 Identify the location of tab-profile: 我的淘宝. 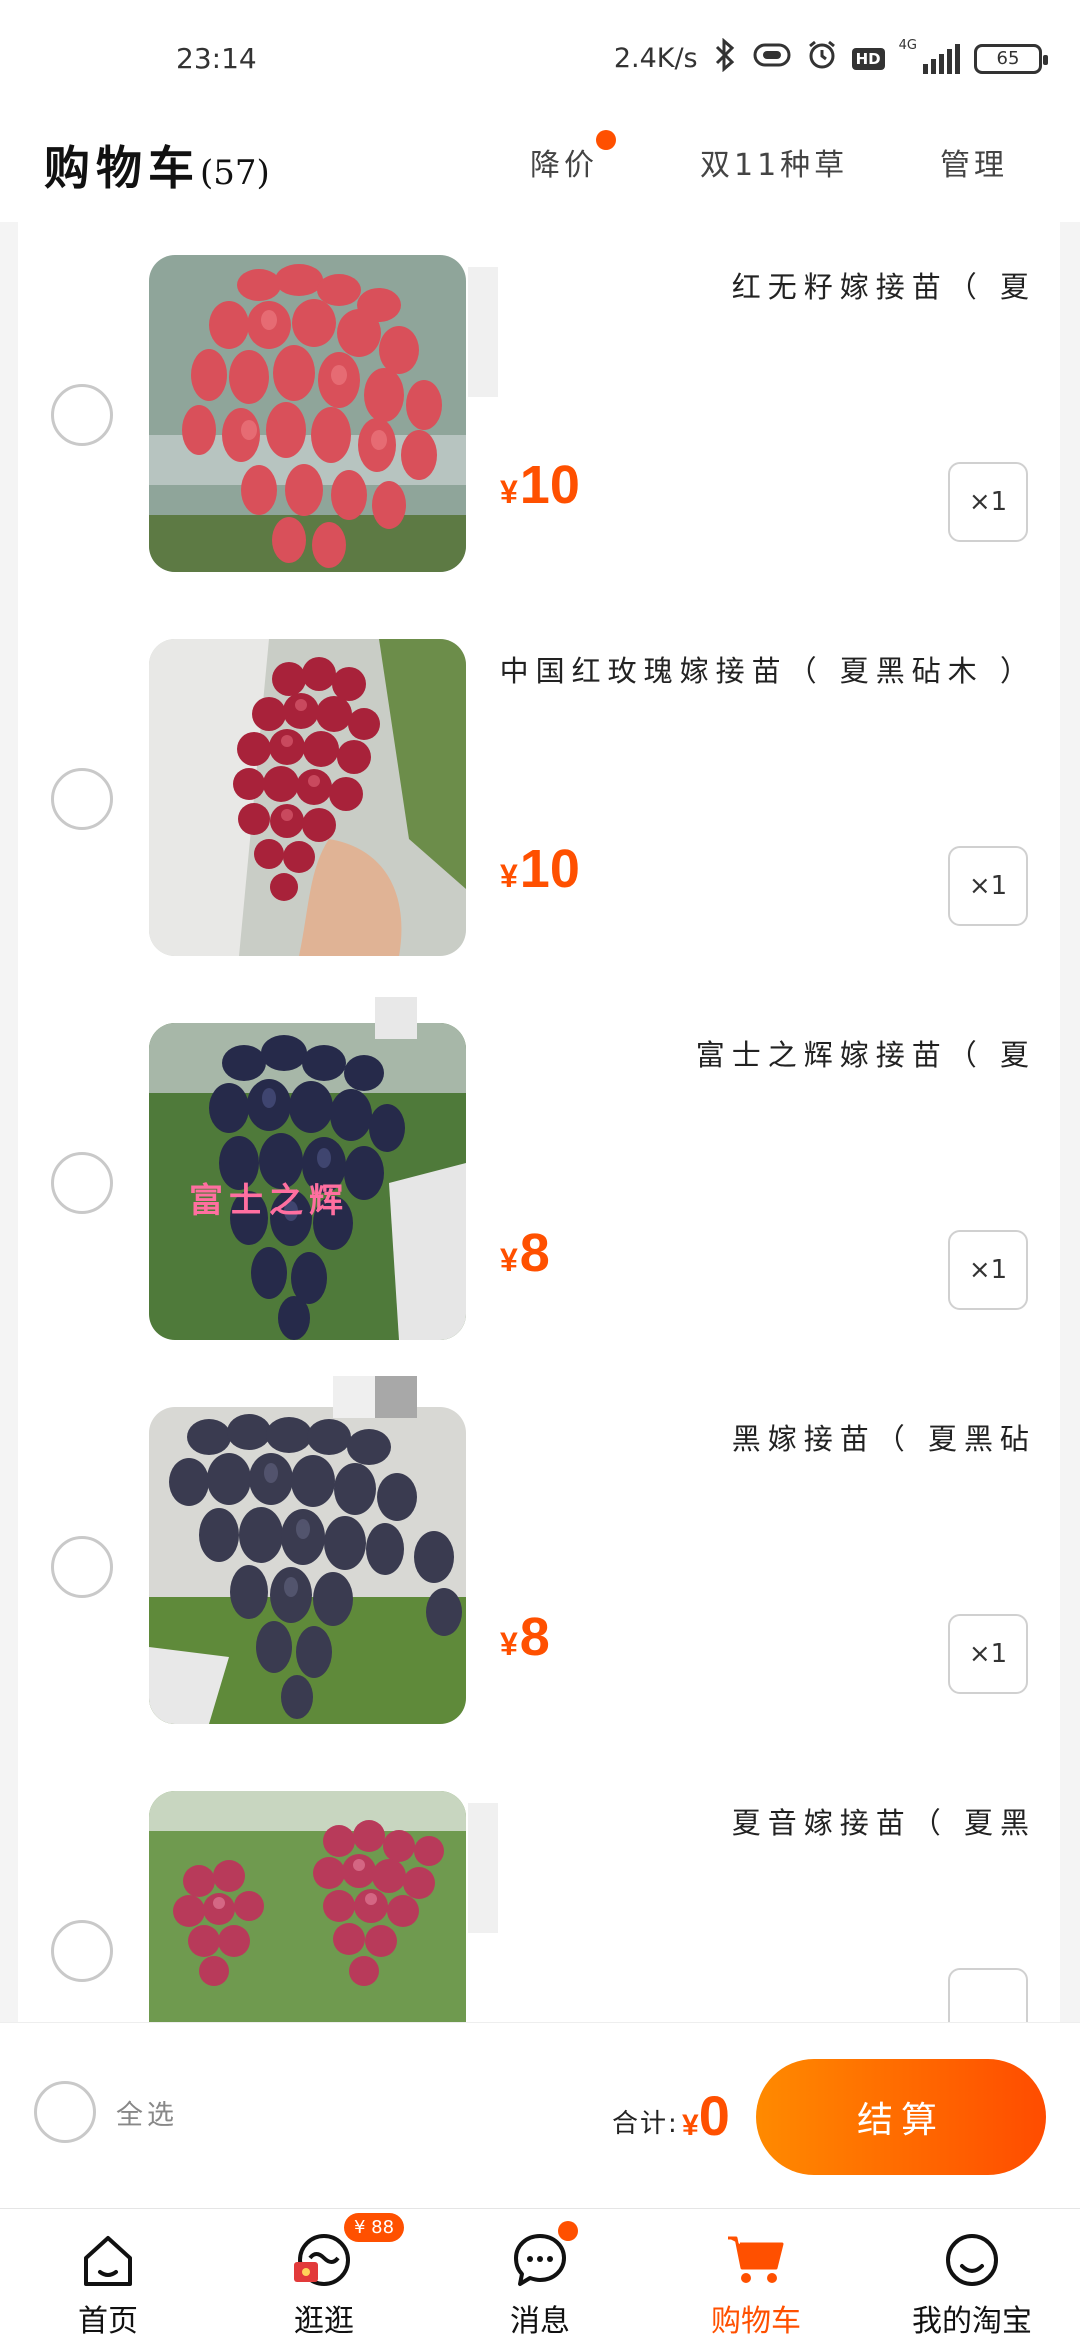
(972, 2274).